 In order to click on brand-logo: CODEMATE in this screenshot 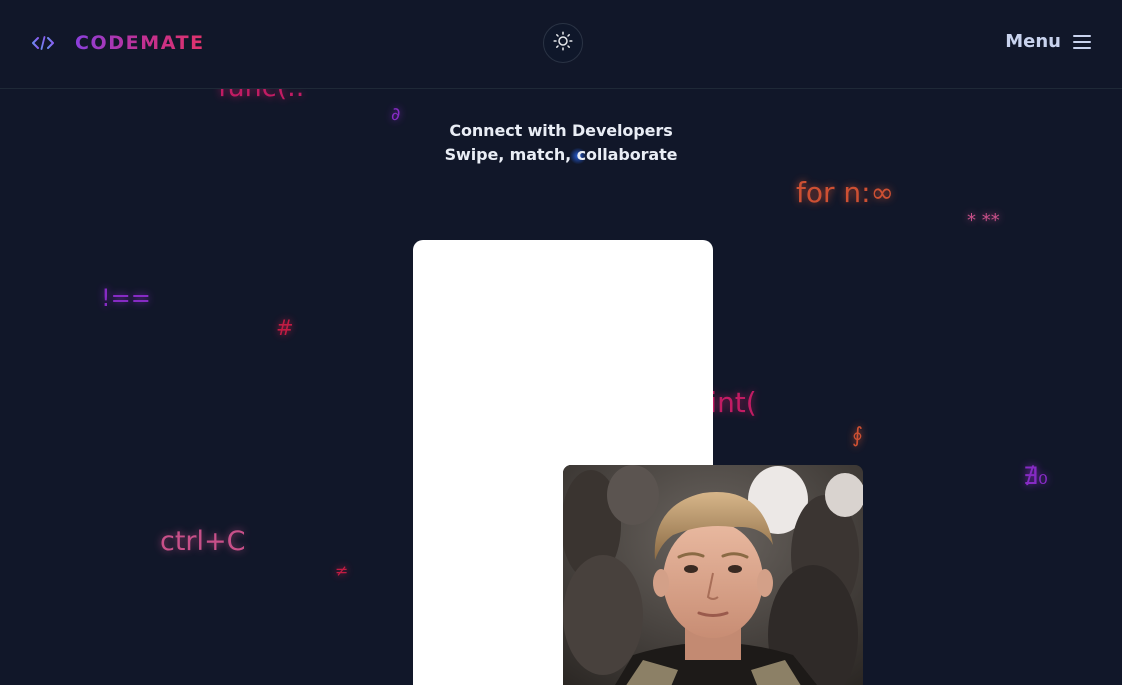, I will do `click(117, 43)`.